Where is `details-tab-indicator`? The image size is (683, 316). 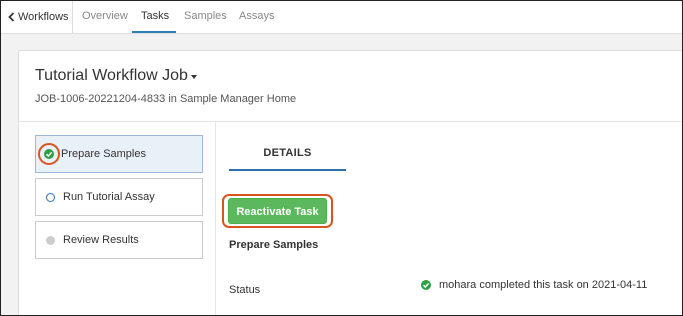 details-tab-indicator is located at coordinates (287, 170).